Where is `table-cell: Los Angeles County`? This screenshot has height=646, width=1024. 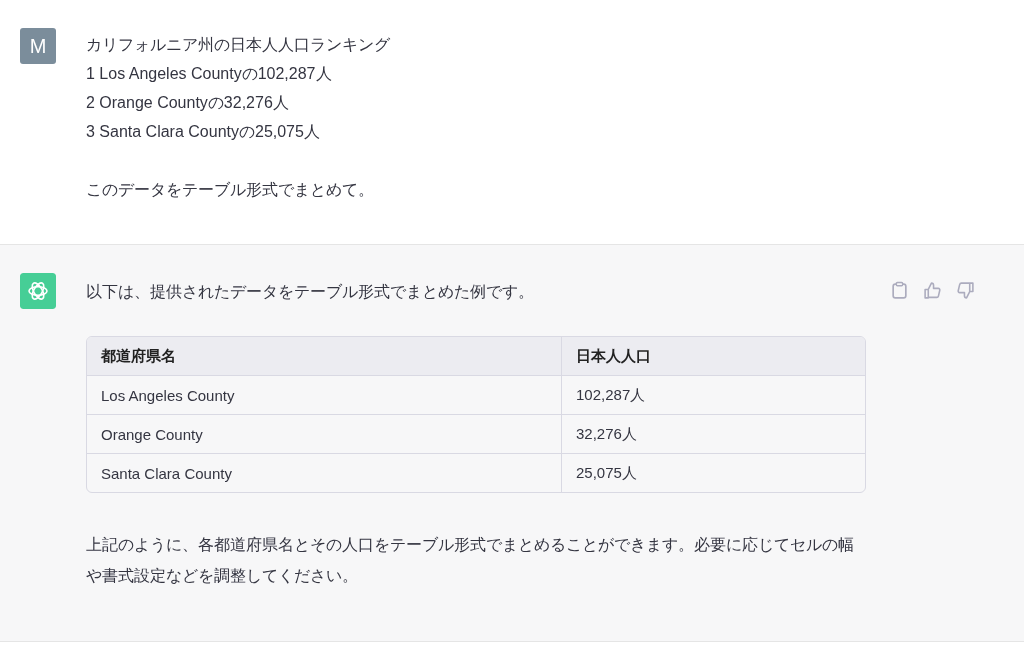
table-cell: Los Angeles County is located at coordinates (324, 394).